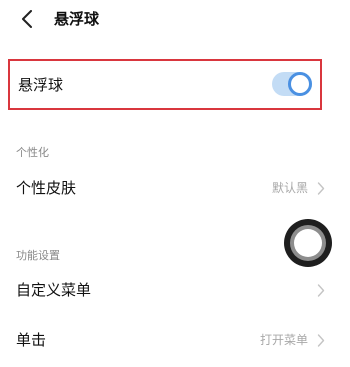  What do you see at coordinates (175, 20) in the screenshot?
I see `header-bar: 悬浮球` at bounding box center [175, 20].